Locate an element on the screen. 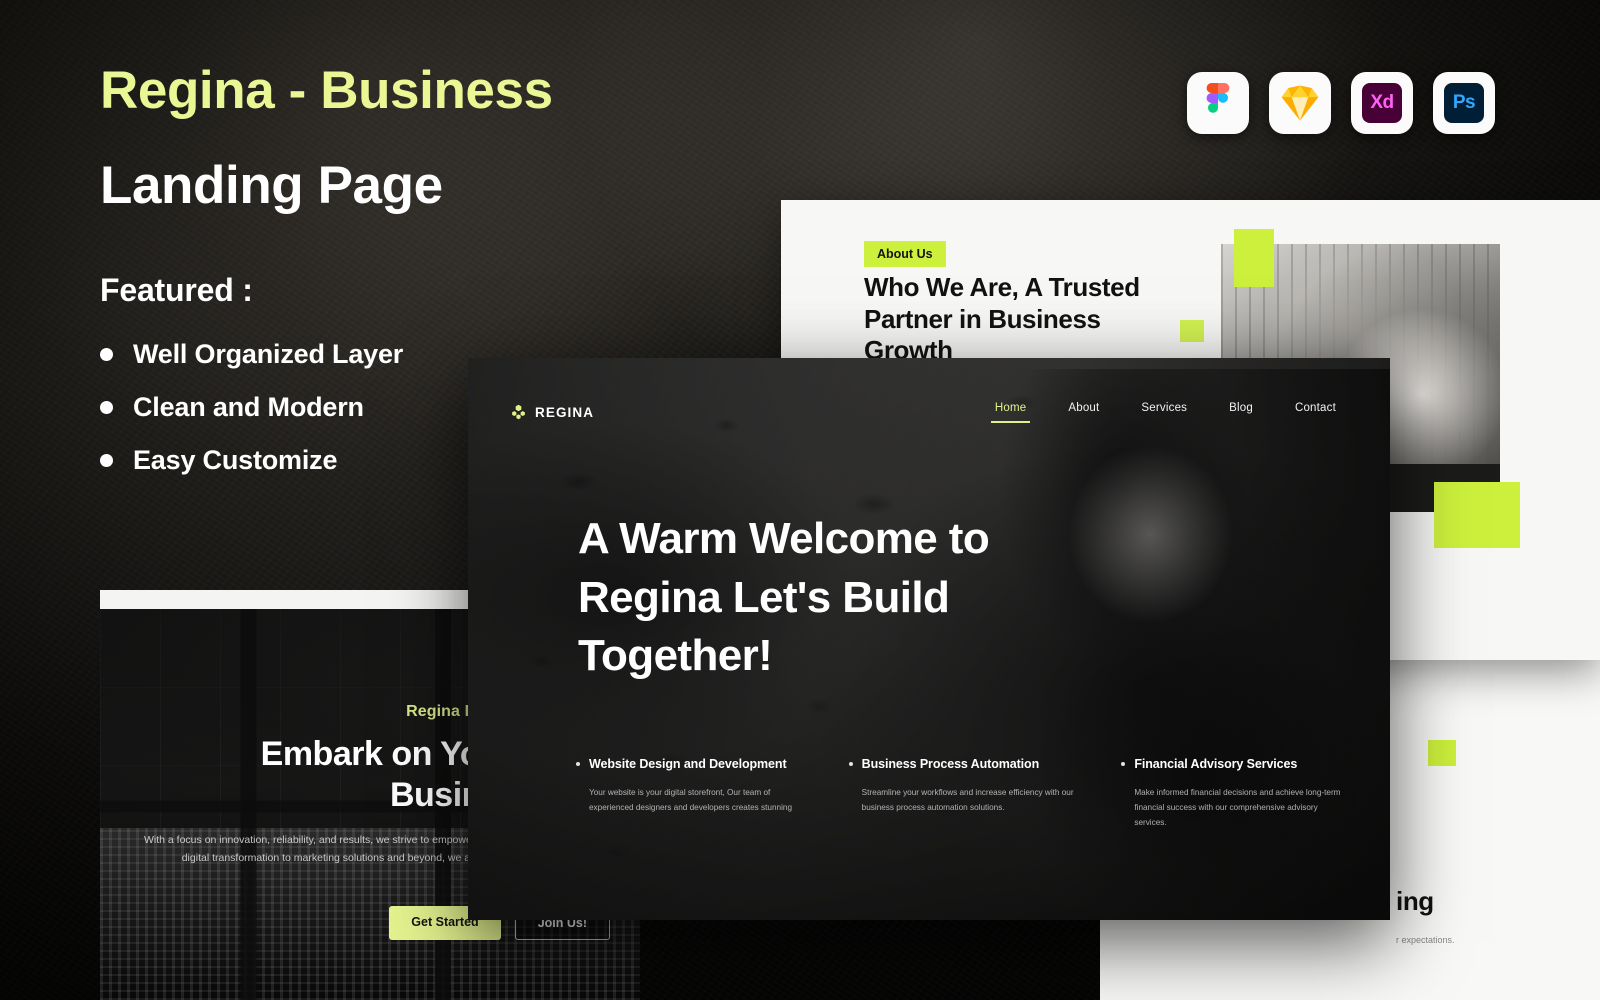 This screenshot has height=1000, width=1600. list-item: Clean and Modern is located at coordinates (410, 407).